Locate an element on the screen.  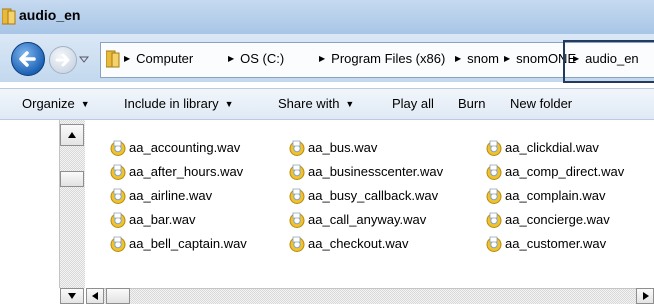
breadcrumb-item-os-c: ▶ OS (C:) is located at coordinates (256, 58).